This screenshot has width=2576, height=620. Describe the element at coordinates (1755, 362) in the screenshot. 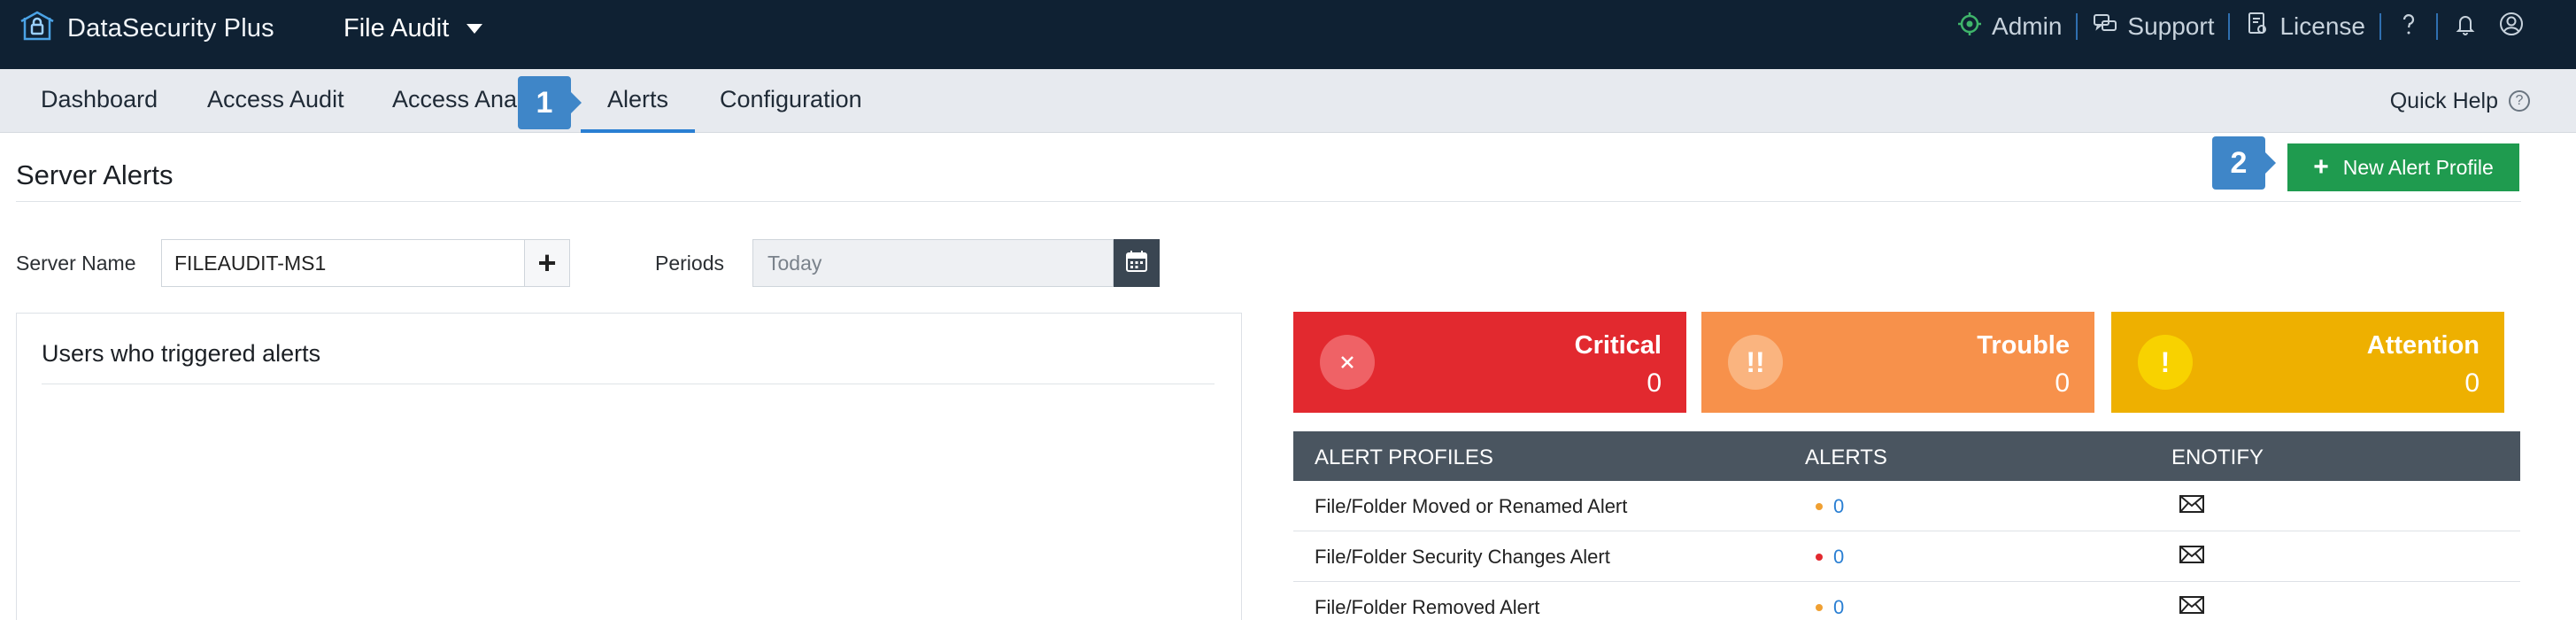

I see `double-exclamation-icon: !!` at that location.